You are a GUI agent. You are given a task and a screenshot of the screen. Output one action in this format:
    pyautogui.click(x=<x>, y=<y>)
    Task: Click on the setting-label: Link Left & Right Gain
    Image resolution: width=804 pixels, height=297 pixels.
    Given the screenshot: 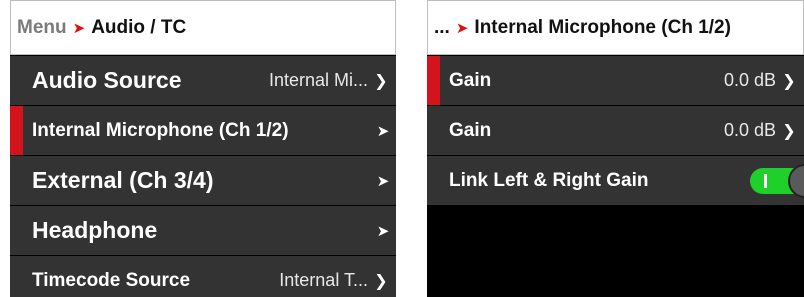 What is the action you would take?
    pyautogui.click(x=549, y=180)
    